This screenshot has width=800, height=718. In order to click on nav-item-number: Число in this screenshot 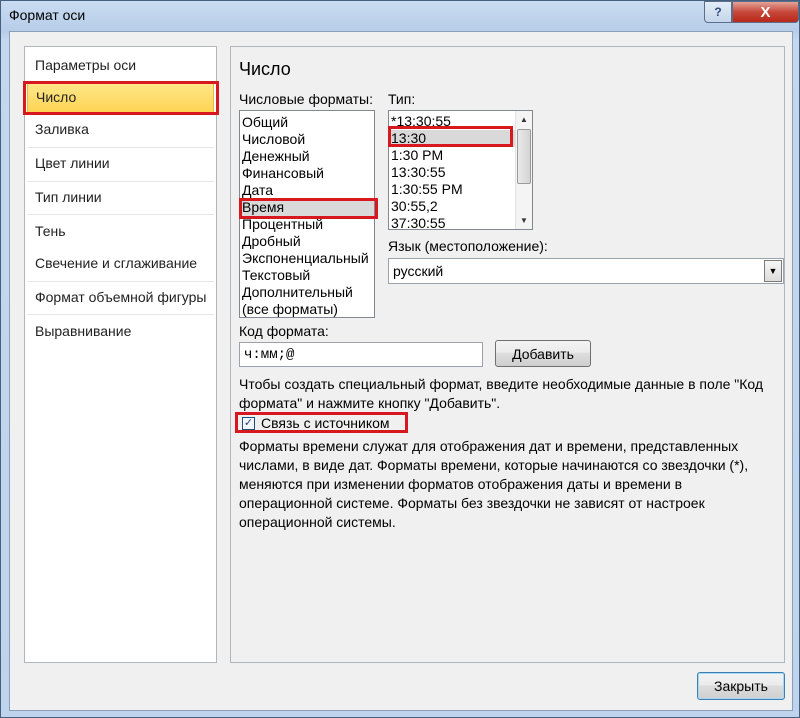, I will do `click(120, 97)`.